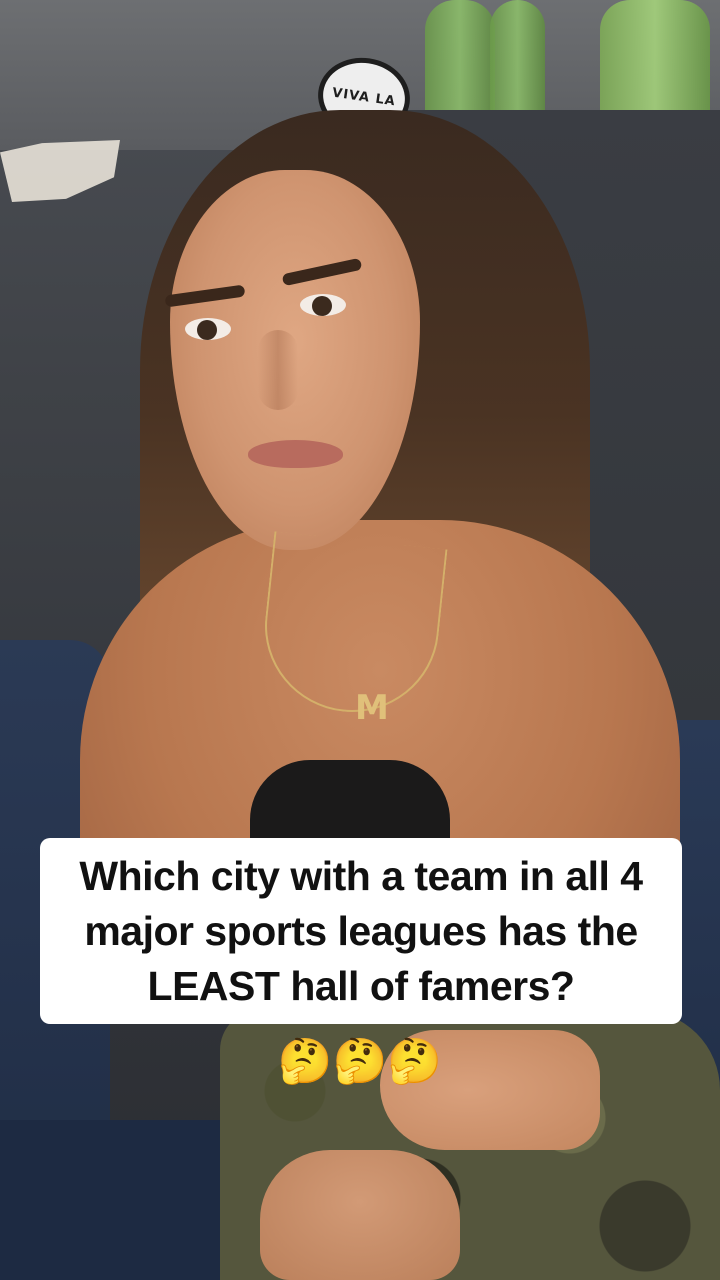  I want to click on person-lips, so click(295, 454).